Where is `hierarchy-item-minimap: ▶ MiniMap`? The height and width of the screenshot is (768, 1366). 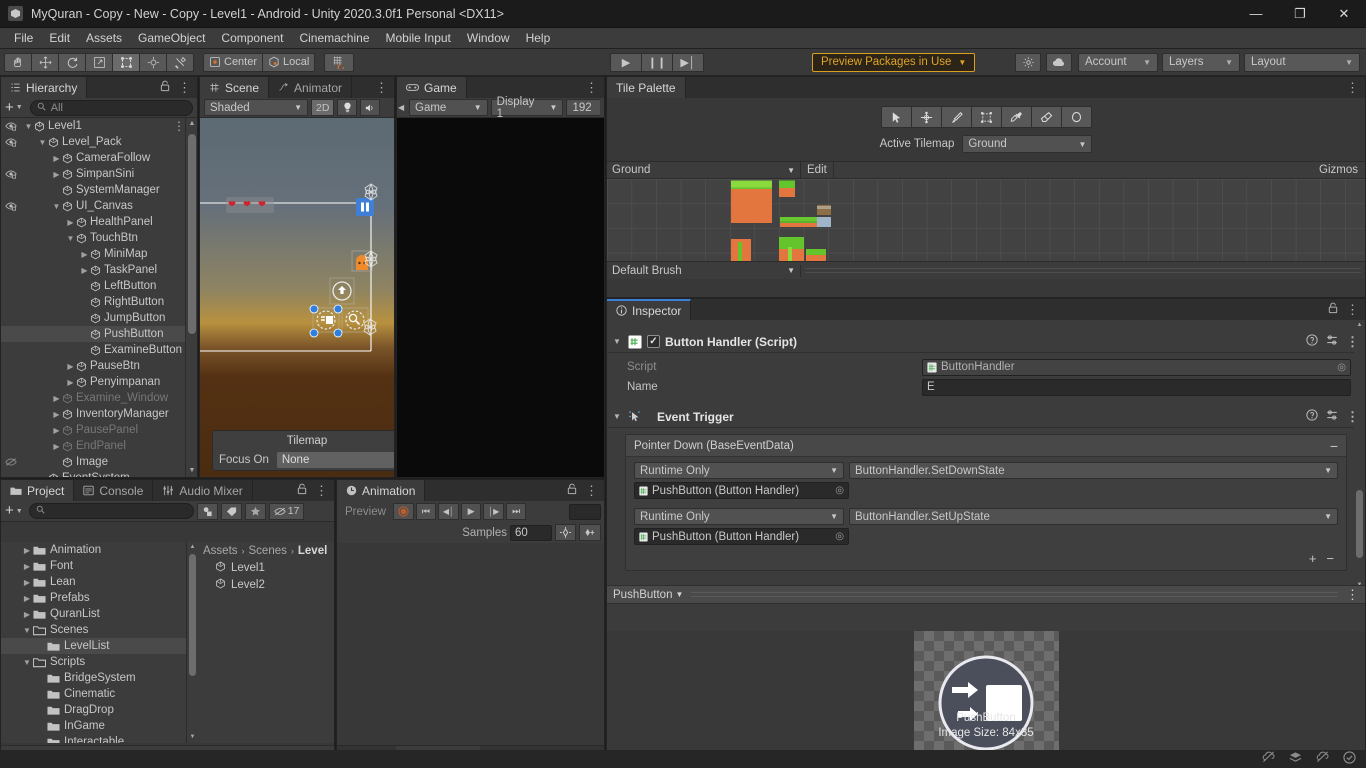 hierarchy-item-minimap: ▶ MiniMap is located at coordinates (99, 254).